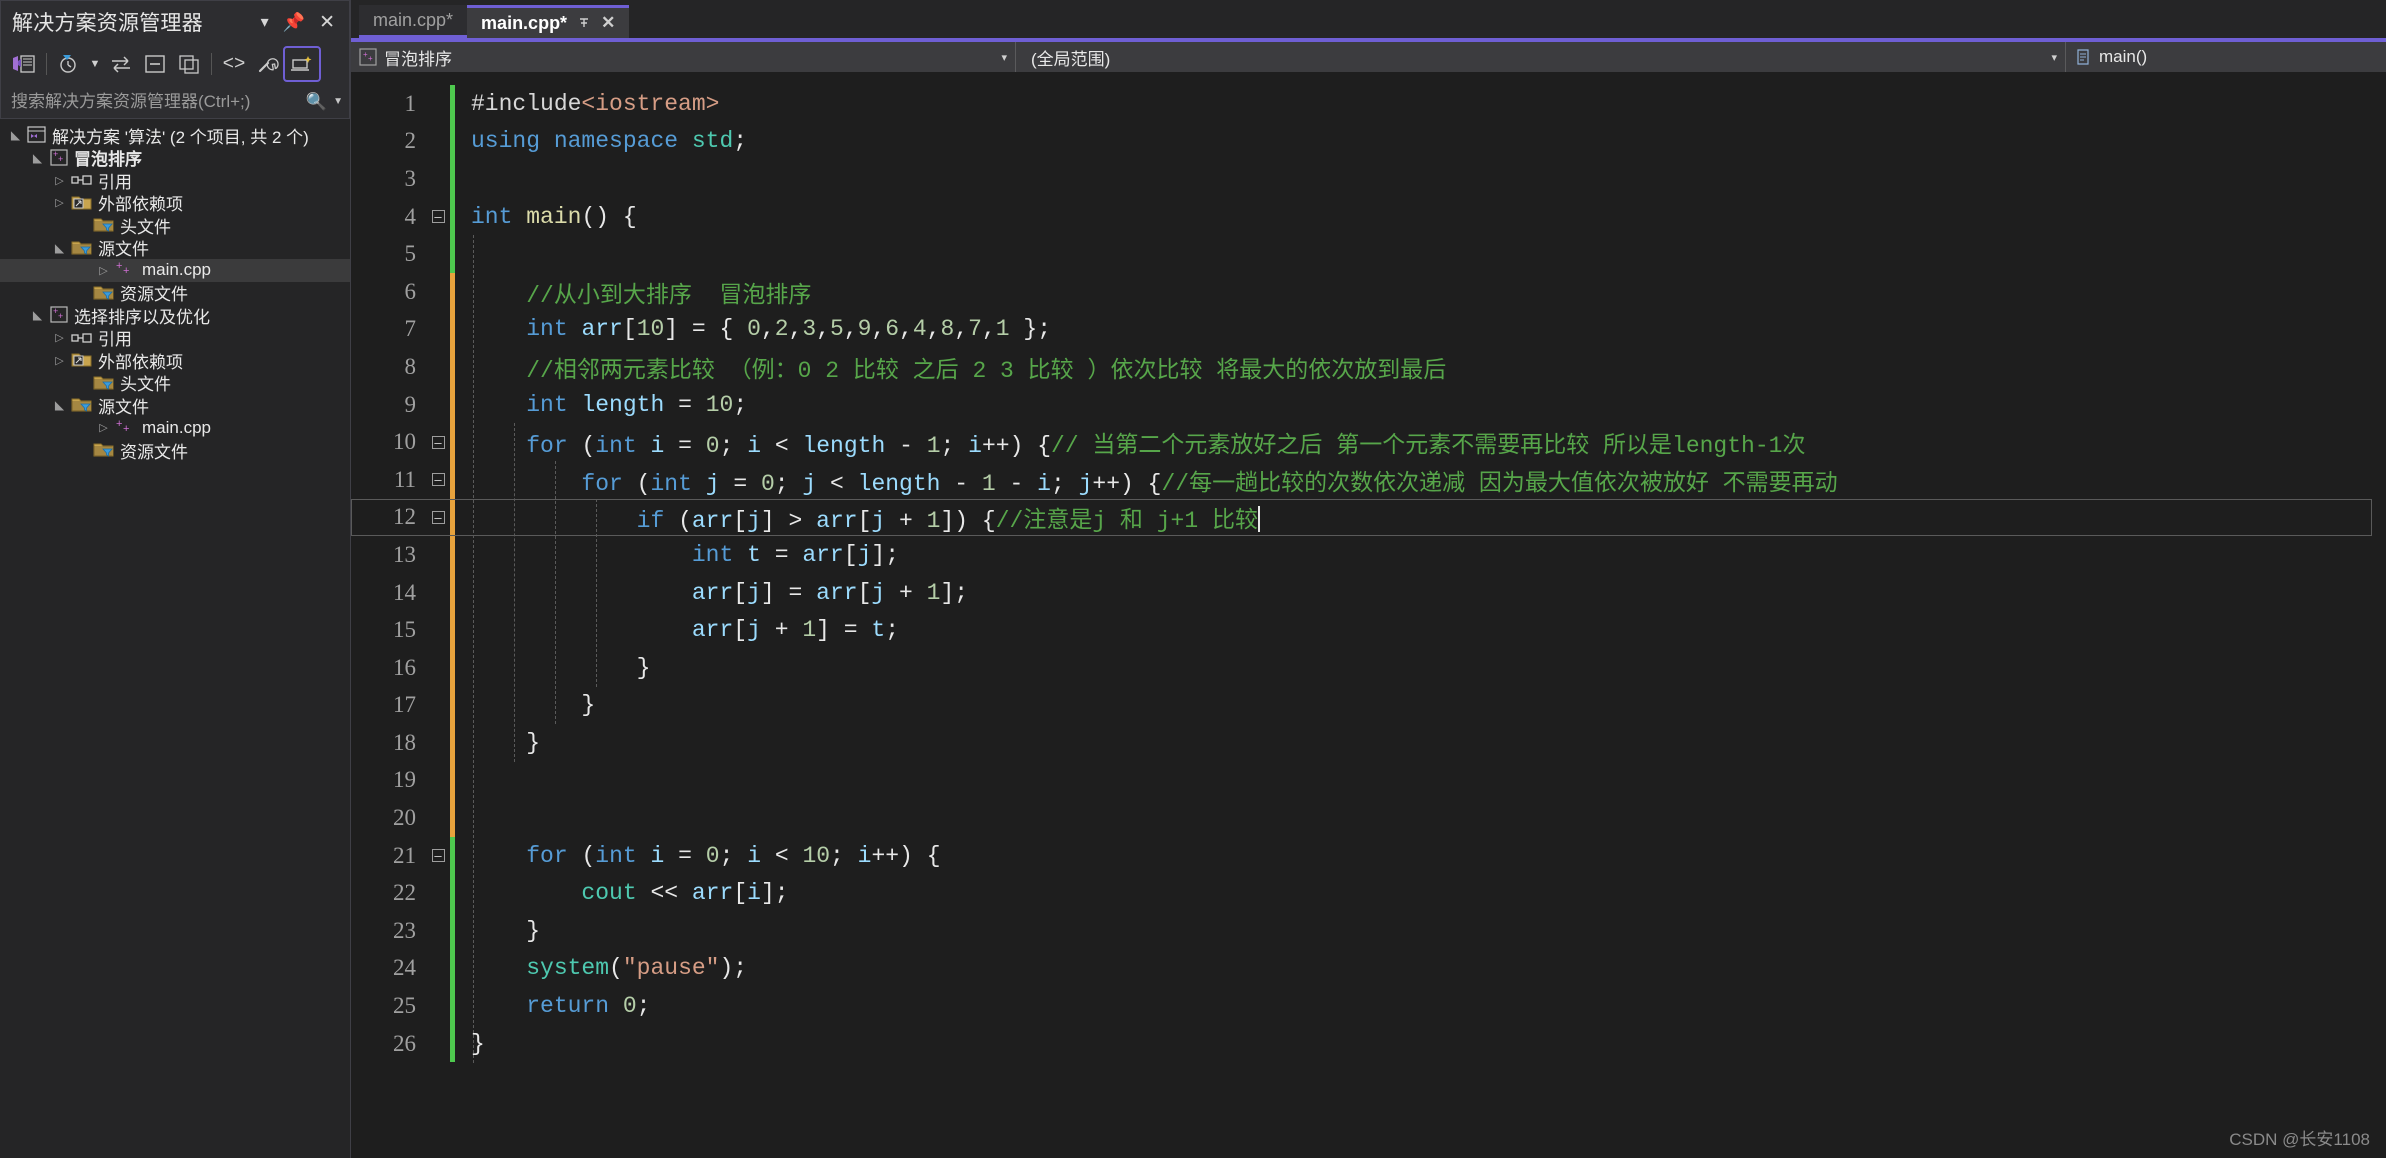  Describe the element at coordinates (175, 315) in the screenshot. I see `tree-item-: ◢ + + 选择排序以及优化` at that location.